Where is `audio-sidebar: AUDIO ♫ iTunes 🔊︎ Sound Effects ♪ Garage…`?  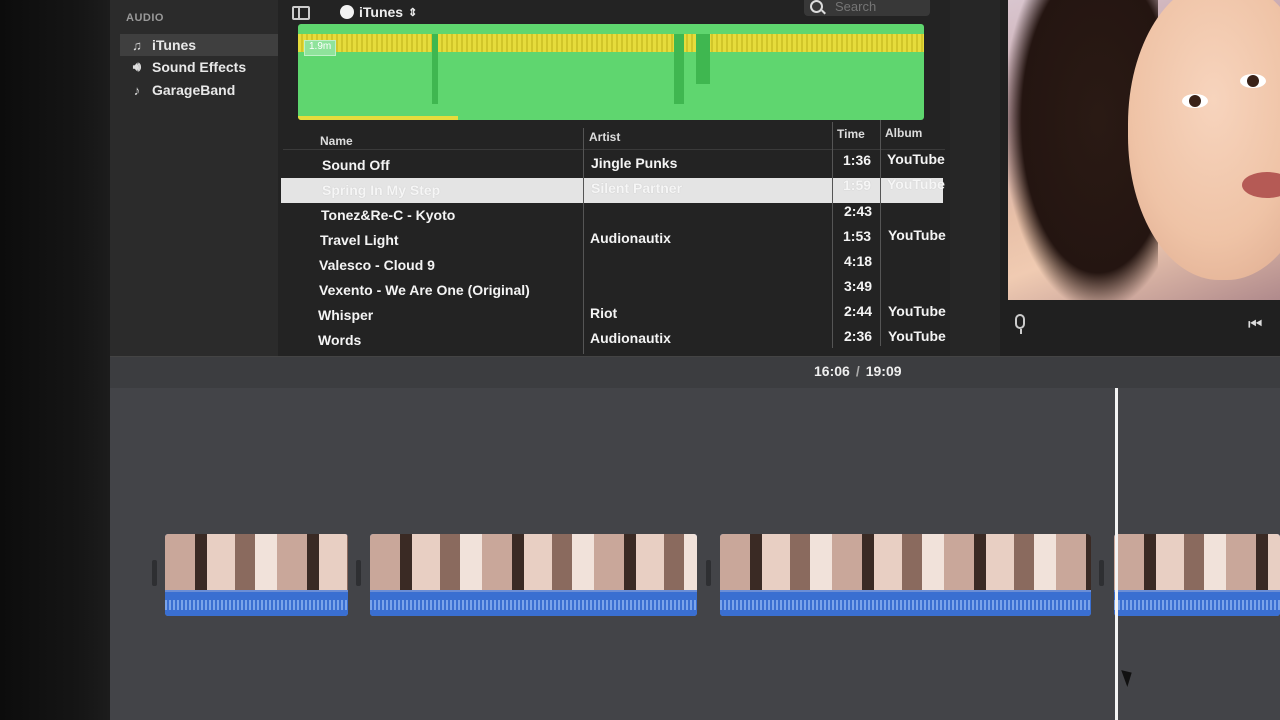
audio-sidebar: AUDIO ♫ iTunes 🔊︎ Sound Effects ♪ Garage… is located at coordinates (196, 178).